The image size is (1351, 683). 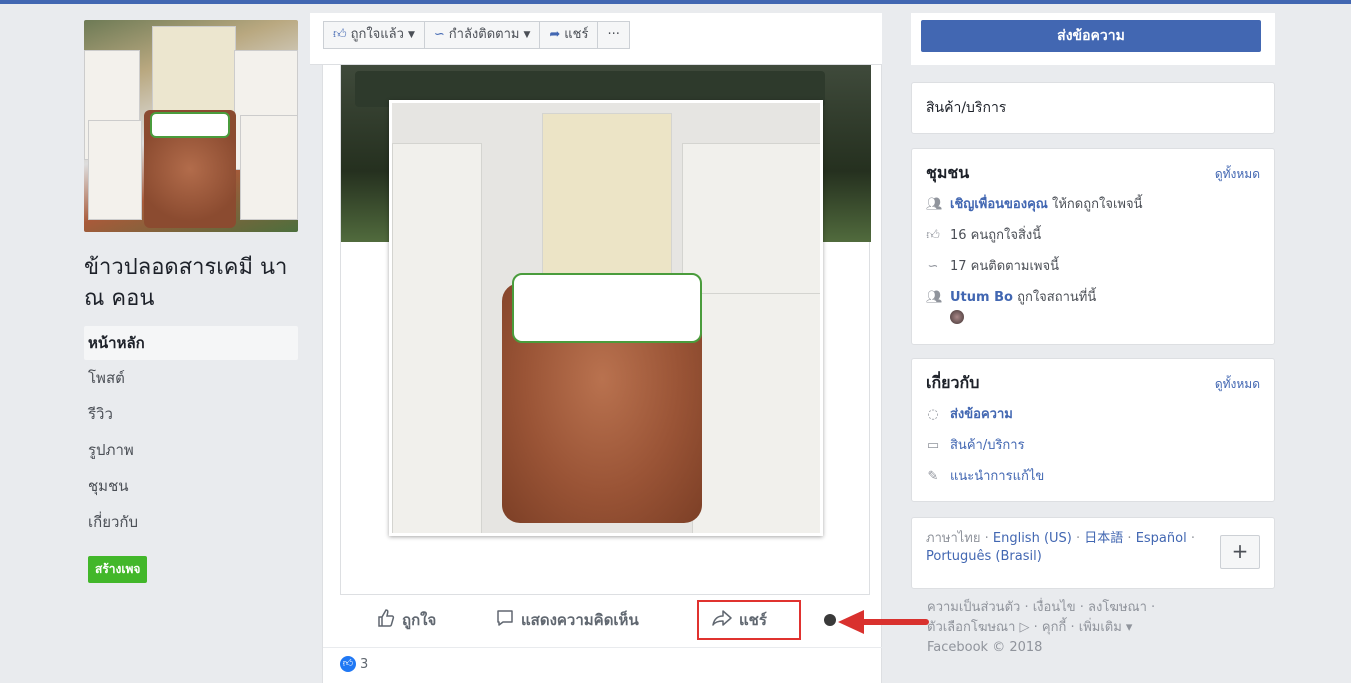 I want to click on share-label: แชร์, so click(x=576, y=34).